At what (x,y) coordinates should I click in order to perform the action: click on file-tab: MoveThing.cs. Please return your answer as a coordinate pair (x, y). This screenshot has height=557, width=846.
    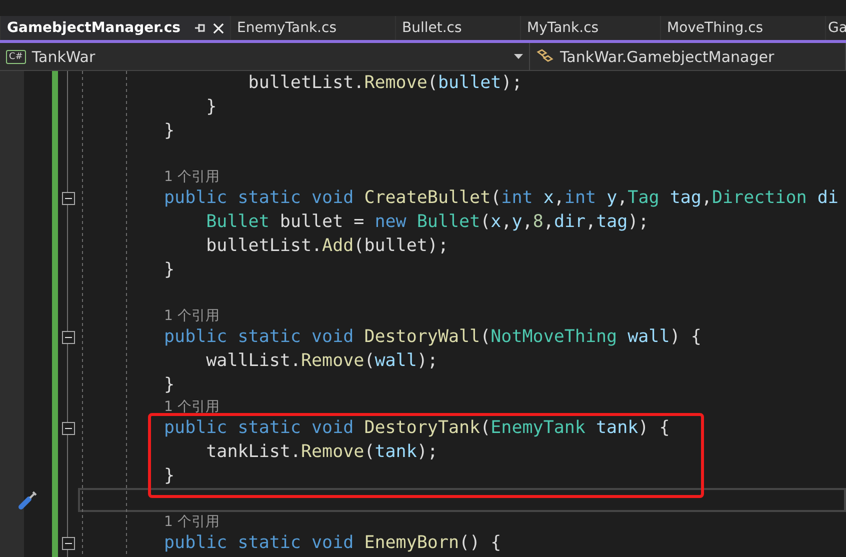
    Looking at the image, I should click on (742, 28).